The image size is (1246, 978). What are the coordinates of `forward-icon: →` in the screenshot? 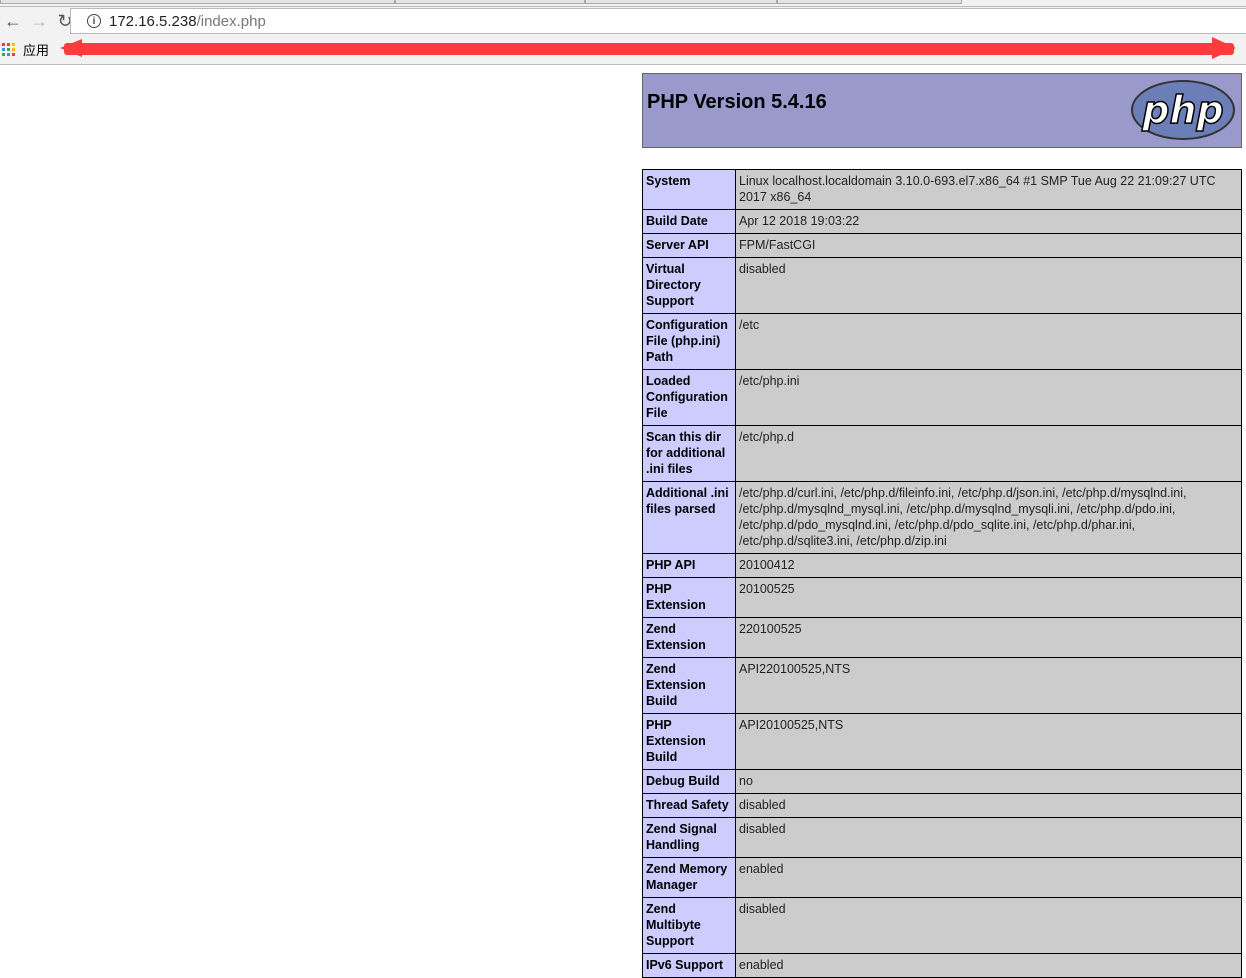 It's located at (39, 21).